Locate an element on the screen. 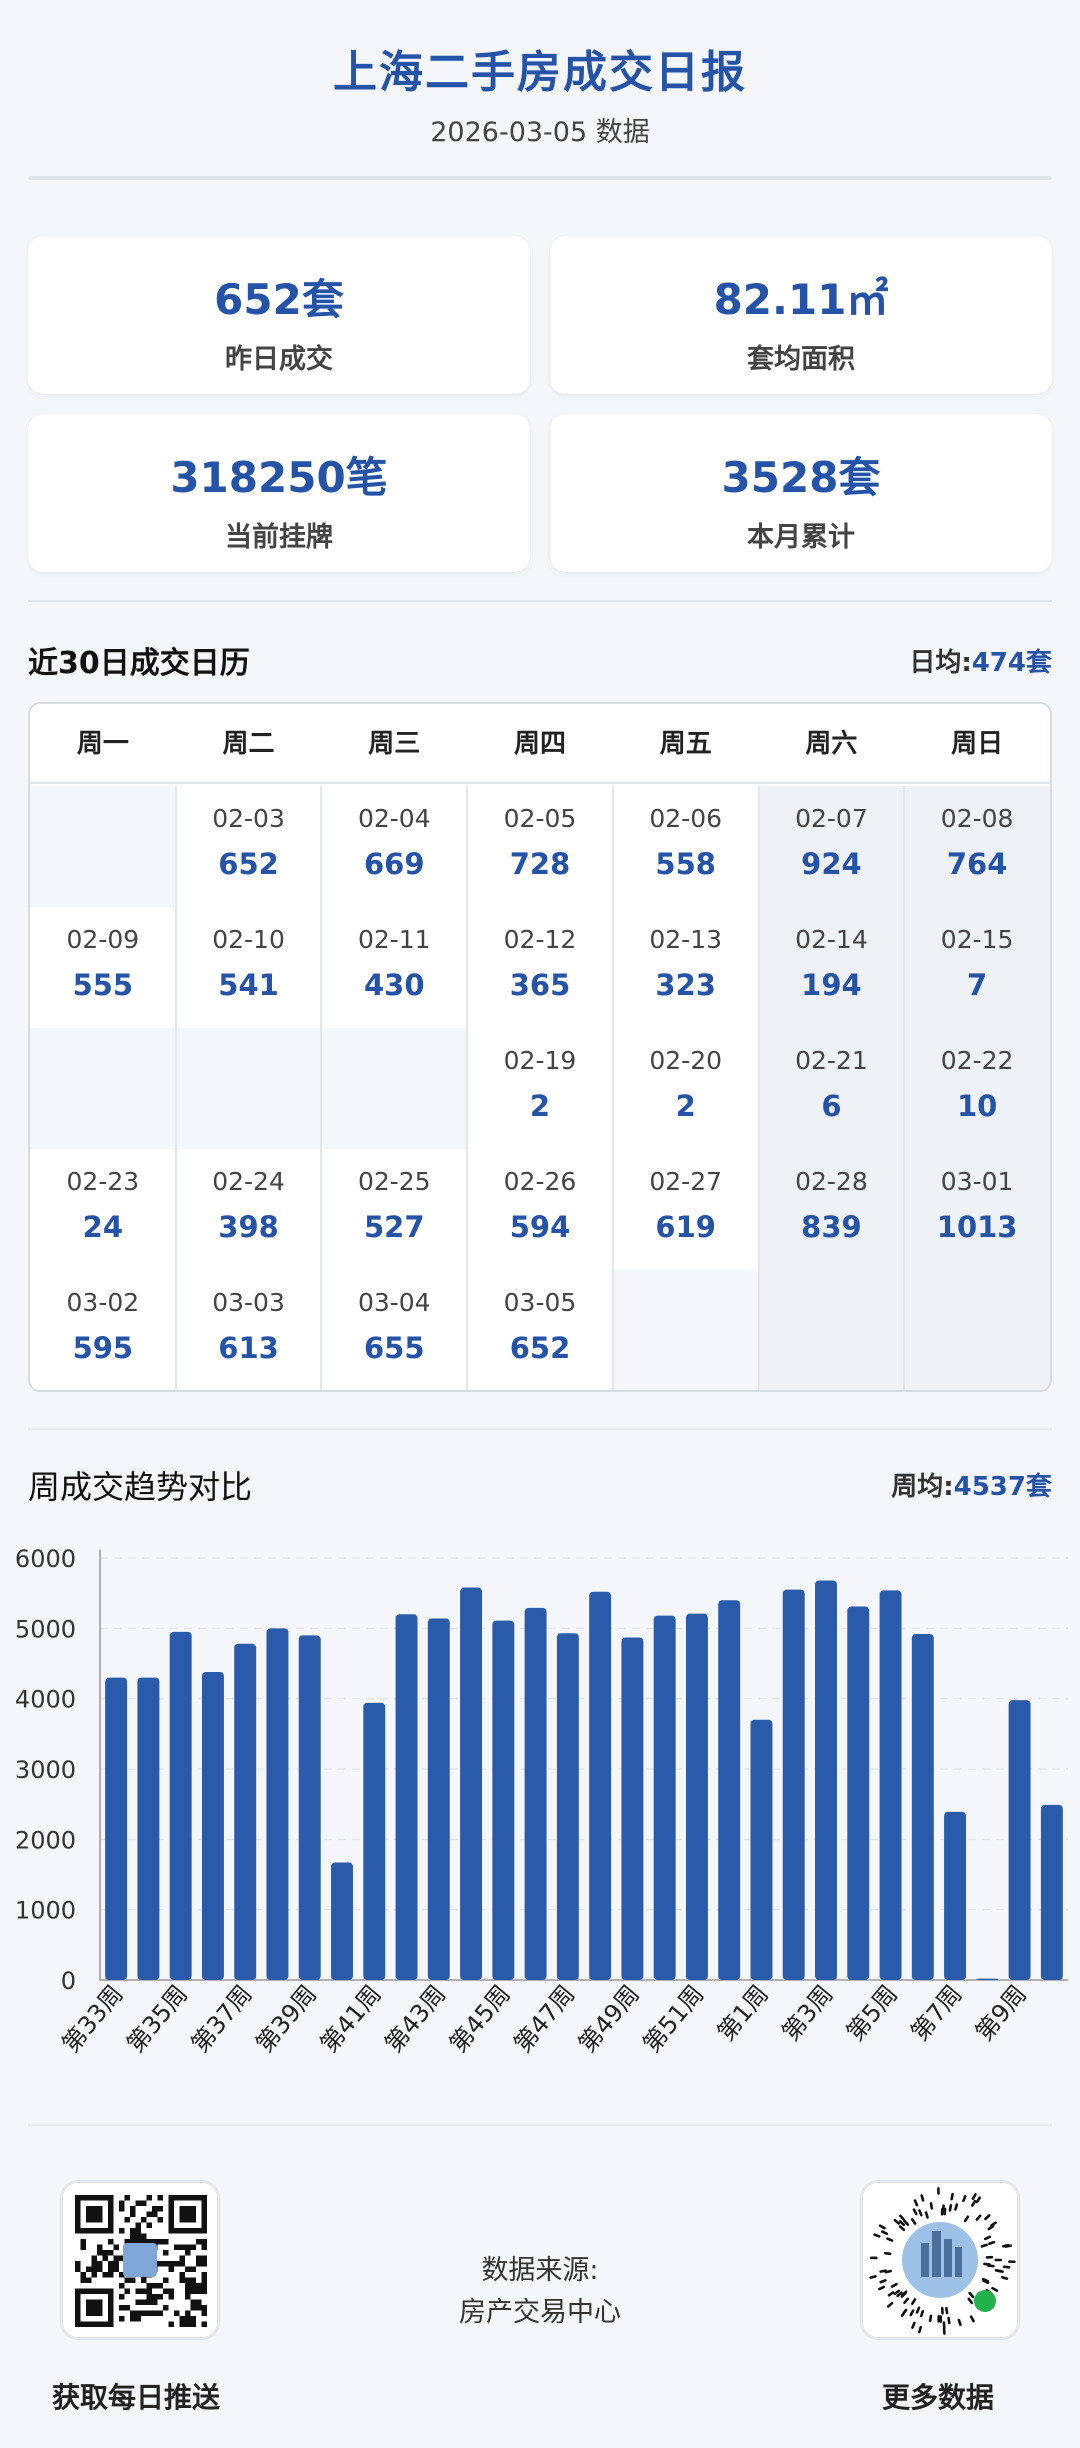 Image resolution: width=1080 pixels, height=2448 pixels. calendar-sales-value: 323 is located at coordinates (685, 985).